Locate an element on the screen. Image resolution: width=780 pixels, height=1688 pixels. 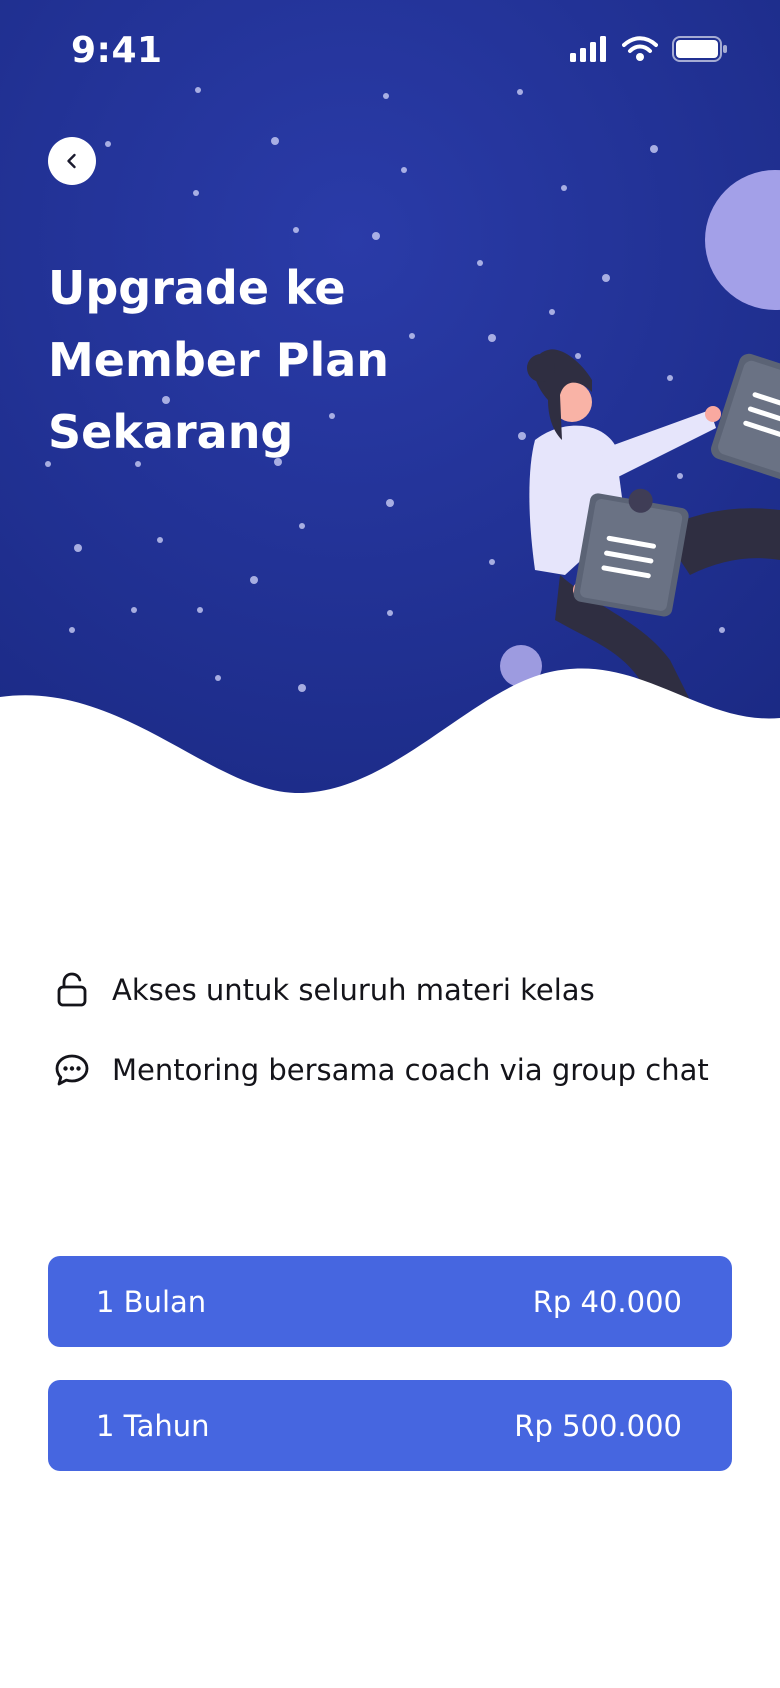
feature-item-access: Akses untuk seluruh materi kelas is located at coordinates (402, 990).